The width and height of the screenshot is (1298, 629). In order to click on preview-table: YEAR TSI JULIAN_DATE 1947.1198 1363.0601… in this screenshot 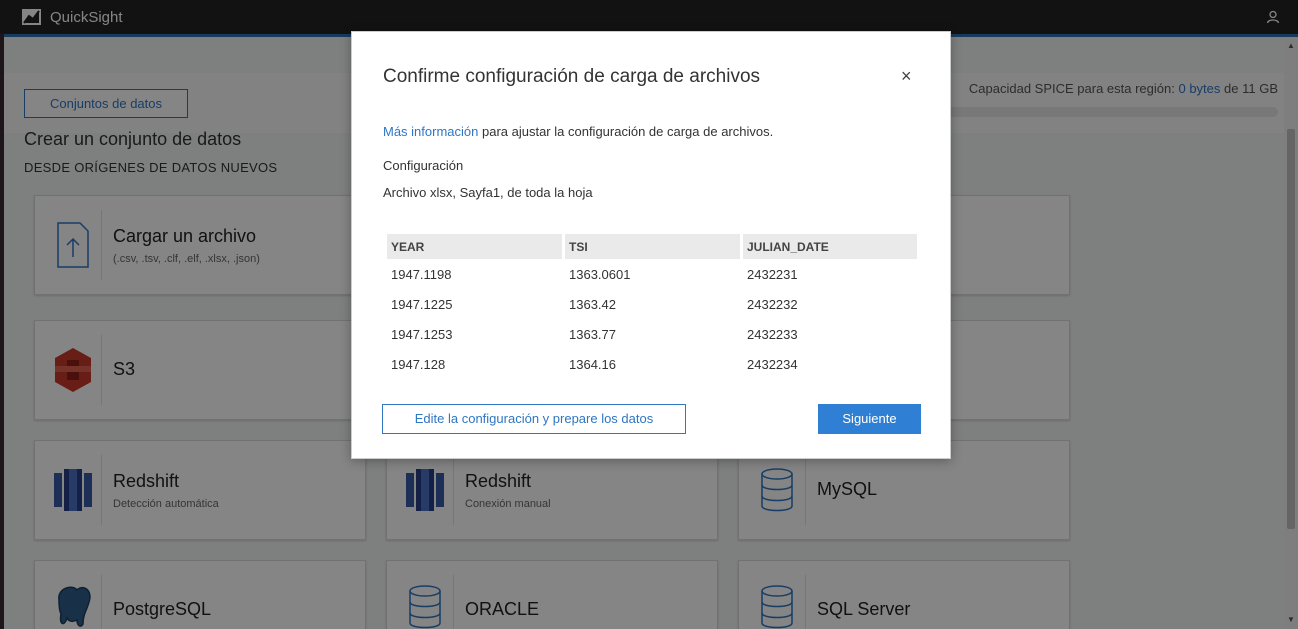, I will do `click(652, 306)`.